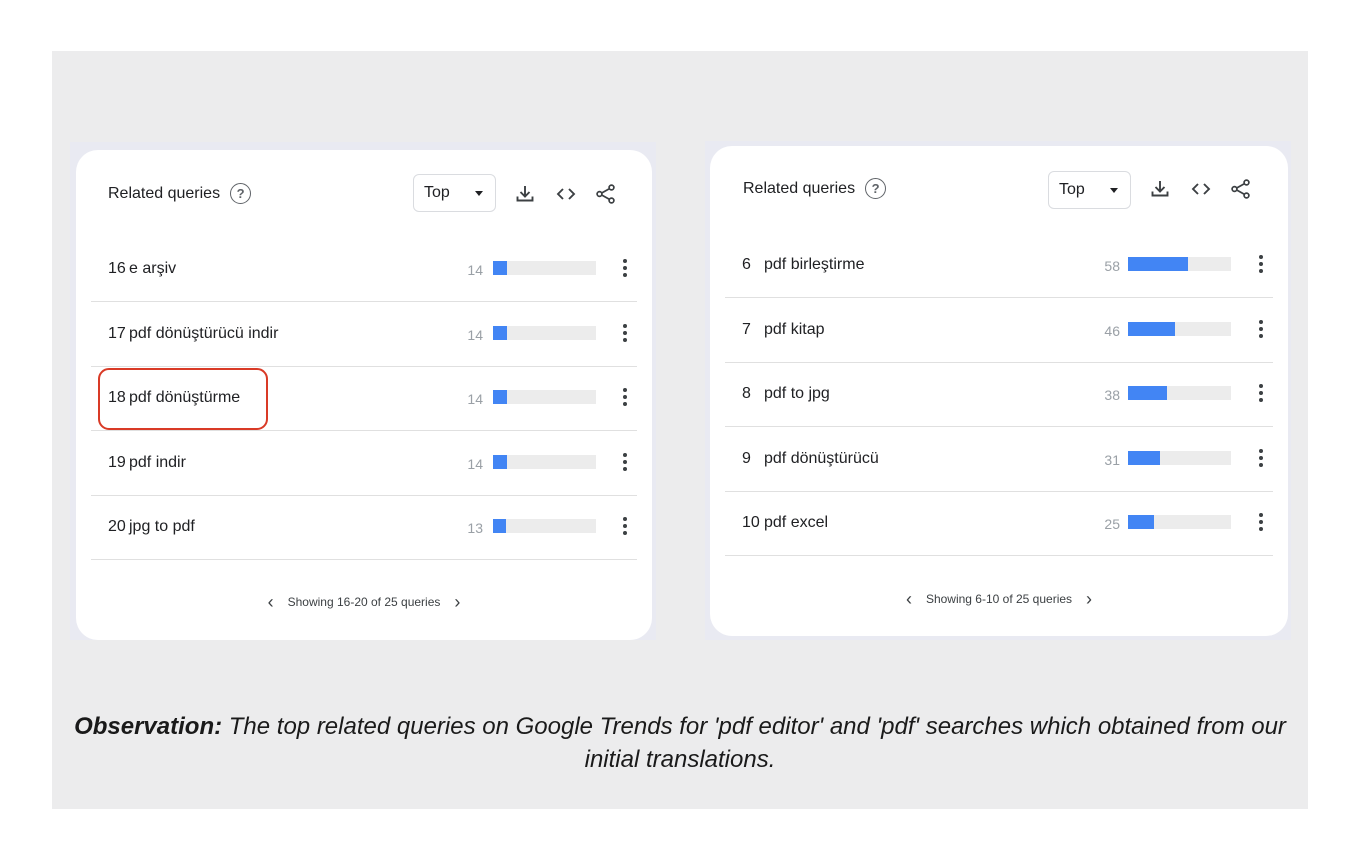 The width and height of the screenshot is (1360, 860). Describe the element at coordinates (1112, 331) in the screenshot. I see `query-value: 46` at that location.